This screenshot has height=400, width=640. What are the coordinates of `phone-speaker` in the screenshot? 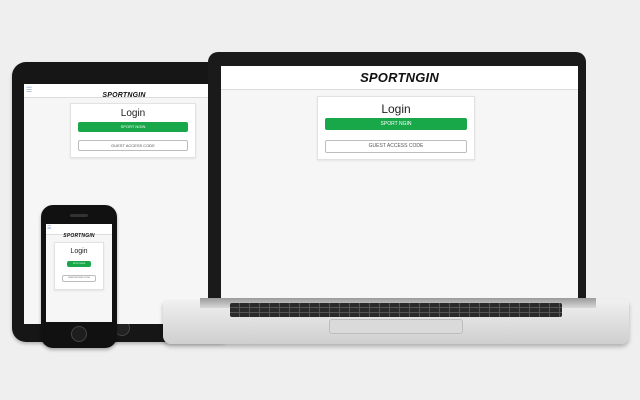 It's located at (79, 215).